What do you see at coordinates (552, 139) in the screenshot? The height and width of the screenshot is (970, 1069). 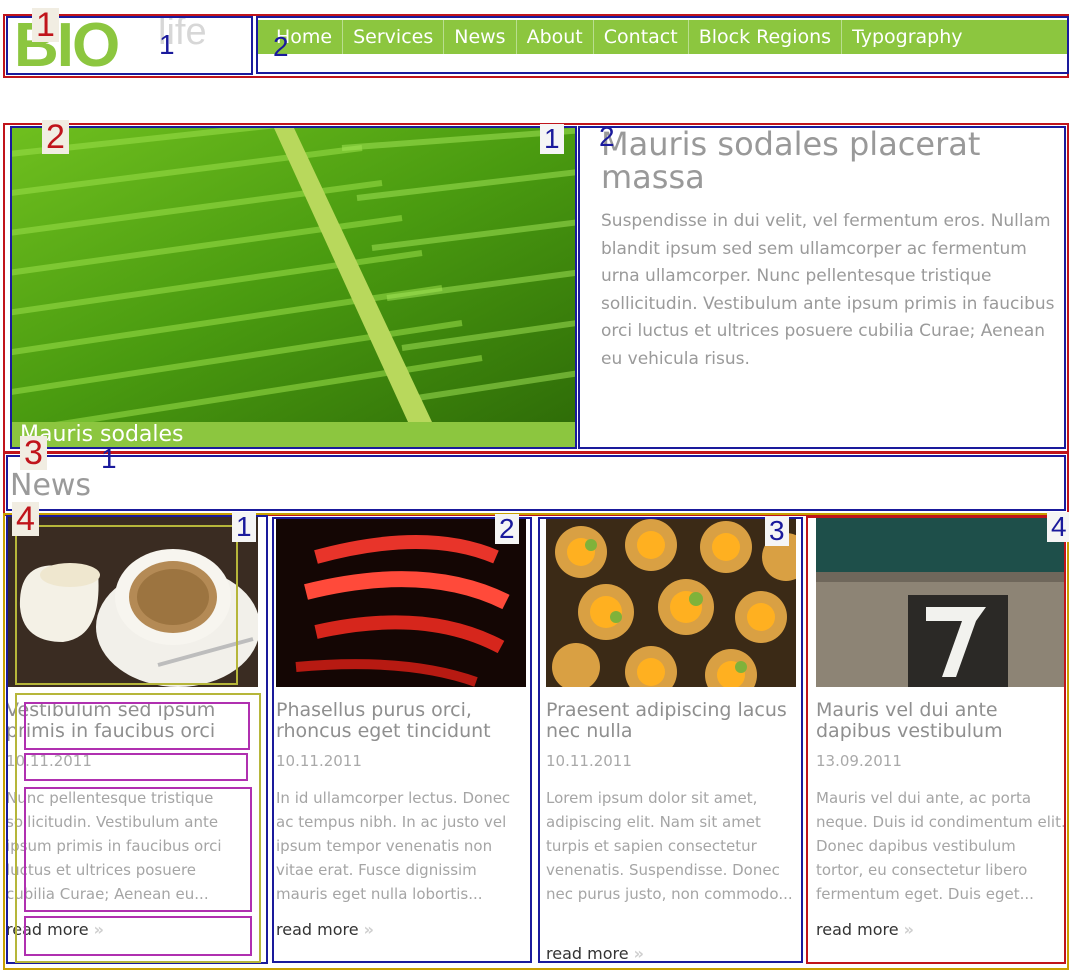 I see `annotation-tag-blue-hero-image: 1` at bounding box center [552, 139].